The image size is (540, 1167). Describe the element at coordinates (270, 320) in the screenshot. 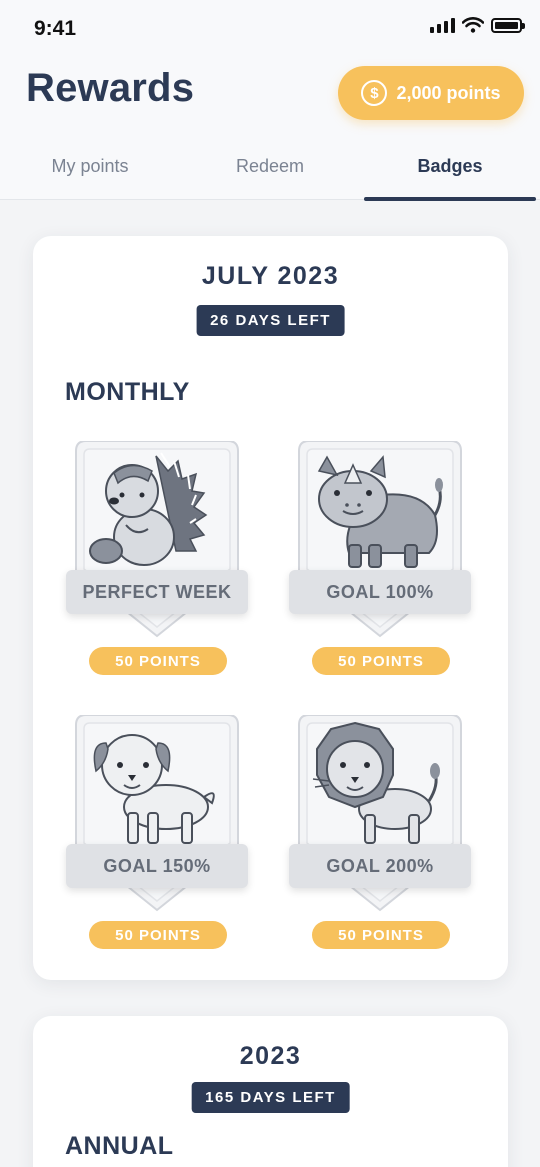

I see `days-left-badge: 26 DAYS LEFT` at that location.